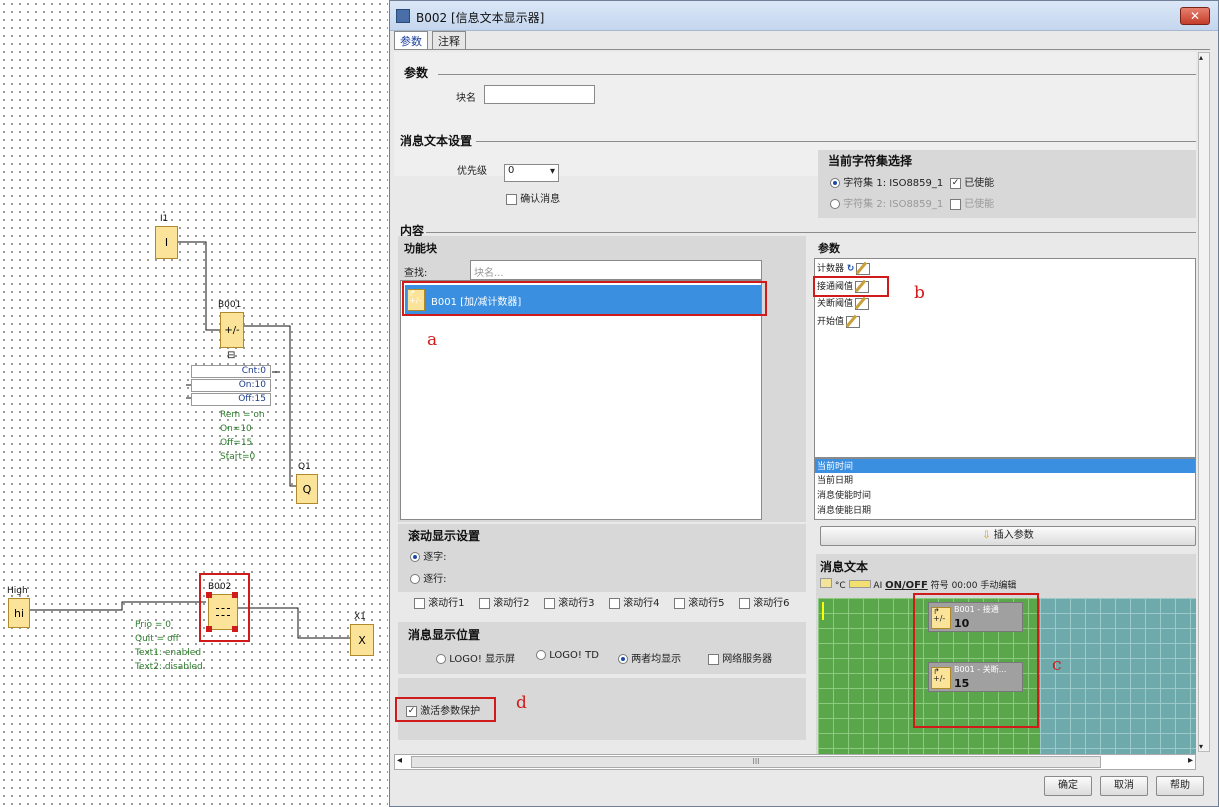 The height and width of the screenshot is (807, 1219). What do you see at coordinates (1201, 57) in the screenshot?
I see `scroll-up-icon: ▴` at bounding box center [1201, 57].